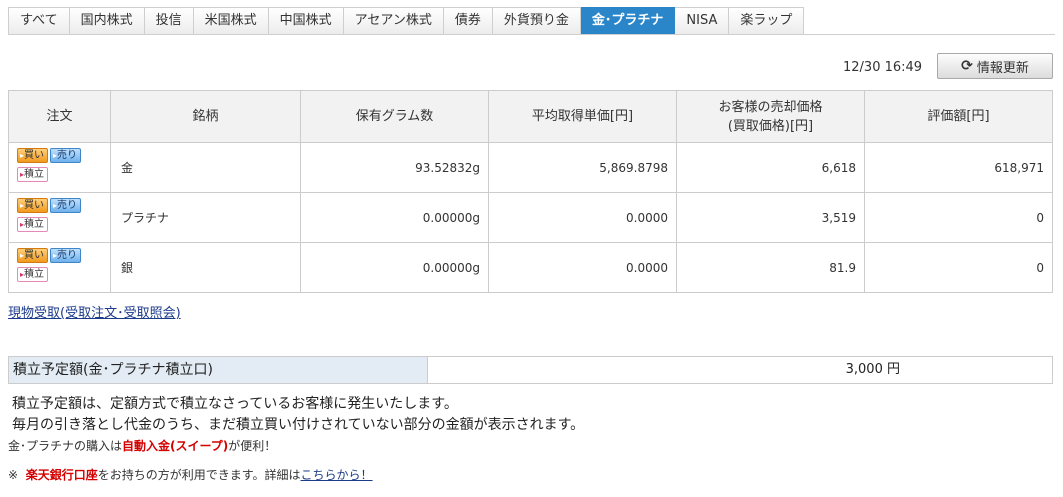  Describe the element at coordinates (13, 475) in the screenshot. I see `note-mark: ※` at that location.